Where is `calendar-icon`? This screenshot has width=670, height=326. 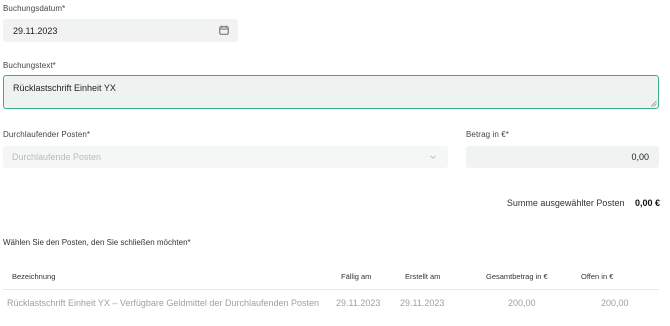
calendar-icon is located at coordinates (224, 30).